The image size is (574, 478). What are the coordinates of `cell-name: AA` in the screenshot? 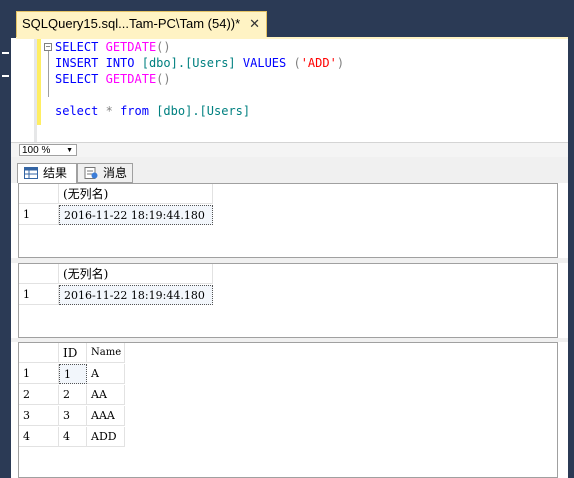 It's located at (106, 395).